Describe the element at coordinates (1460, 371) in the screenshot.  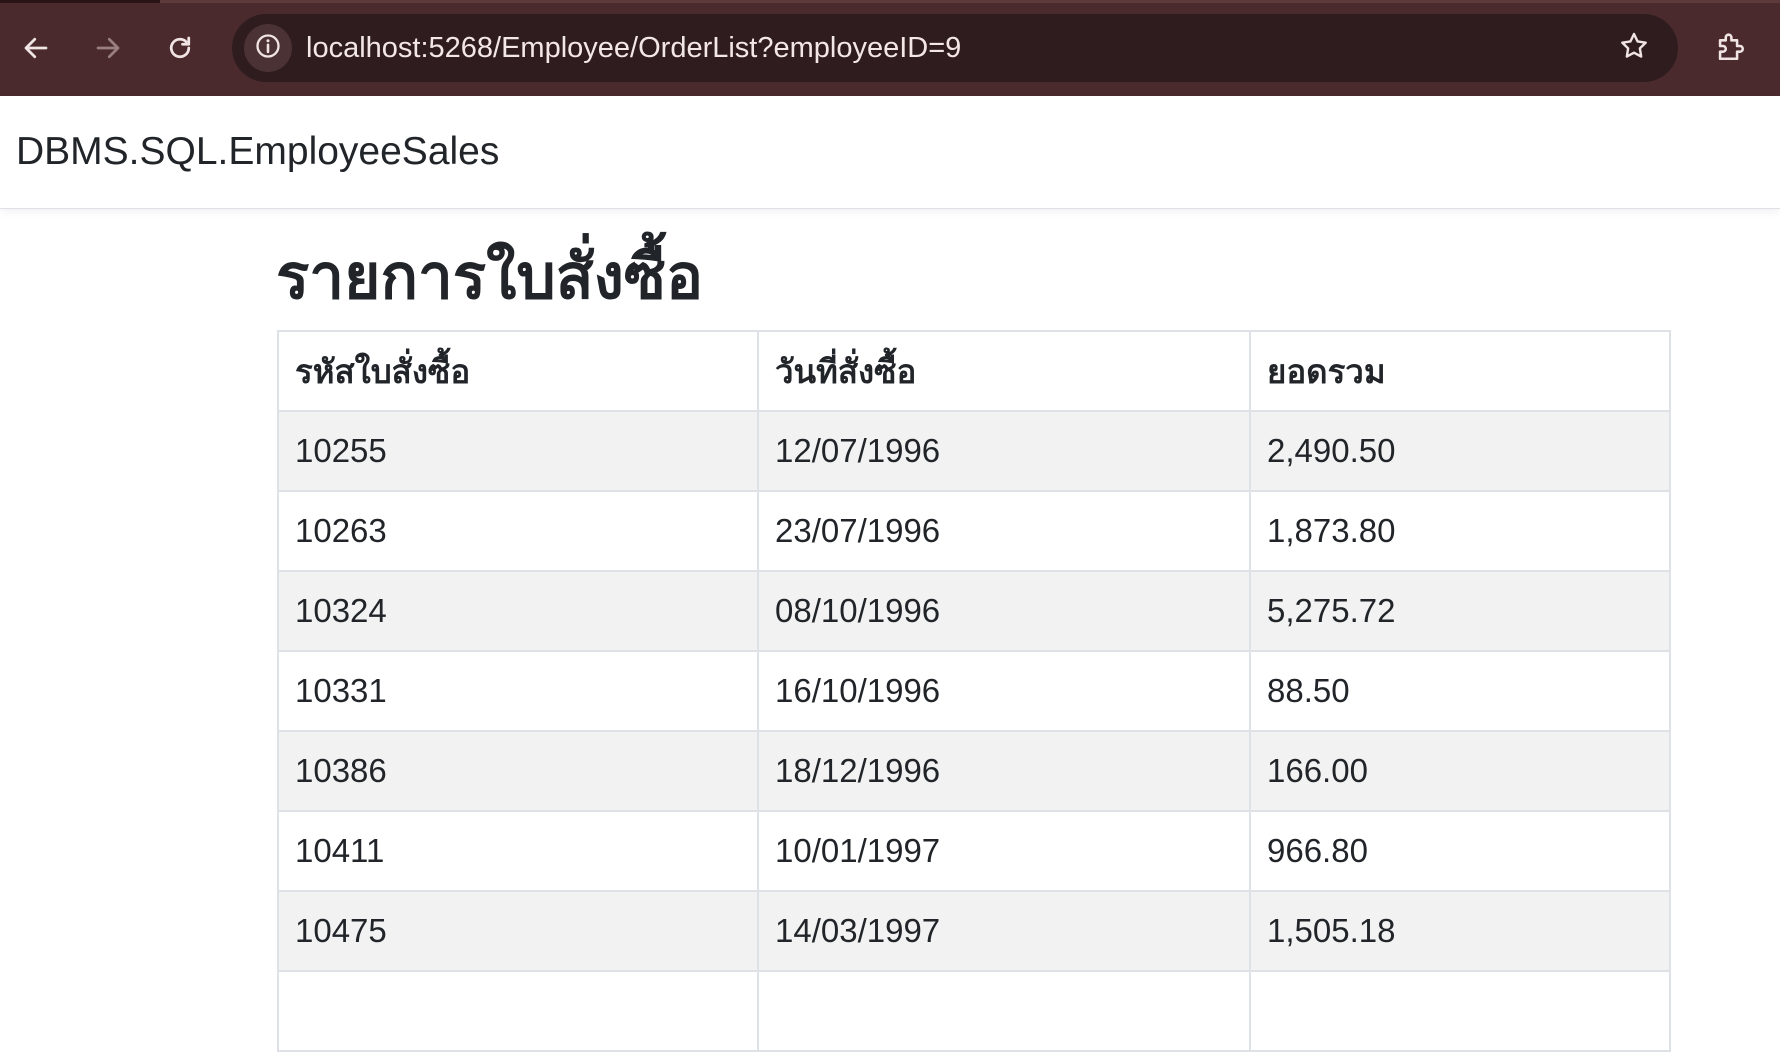
I see `column-header-total: ยอดรวม` at that location.